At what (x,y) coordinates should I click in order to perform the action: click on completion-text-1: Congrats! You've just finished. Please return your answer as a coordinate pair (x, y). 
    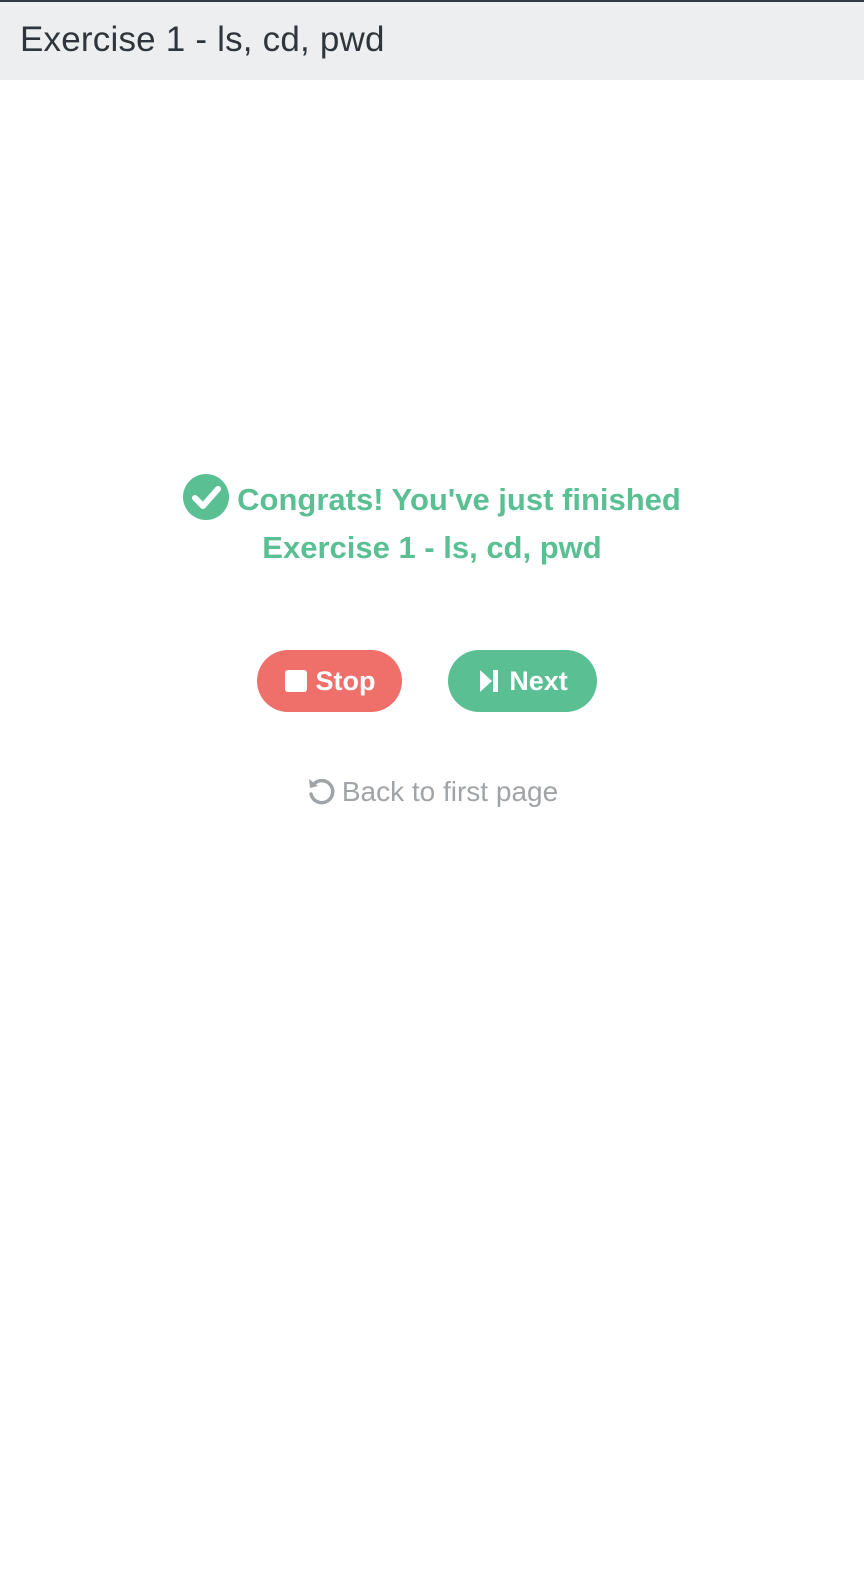
    Looking at the image, I should click on (459, 499).